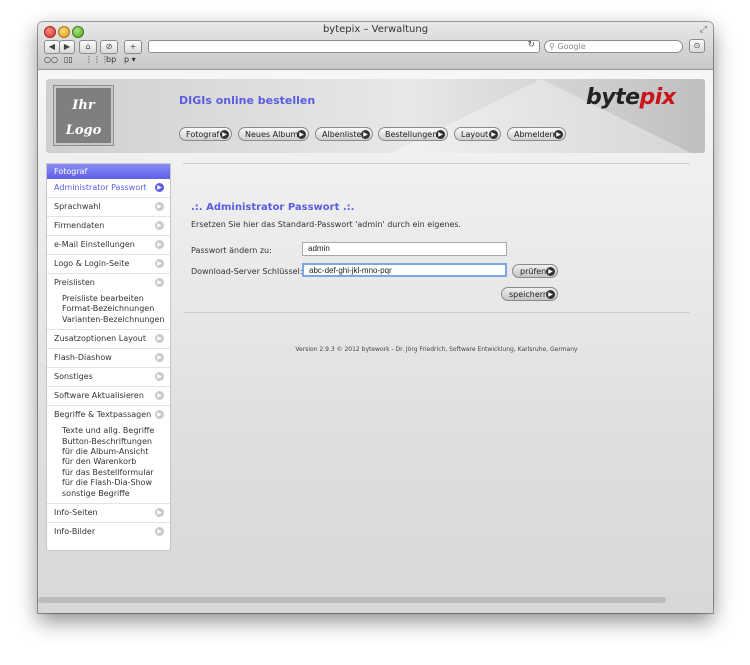  What do you see at coordinates (116, 299) in the screenshot?
I see `submenu-link: Preisliste bearbeiten` at bounding box center [116, 299].